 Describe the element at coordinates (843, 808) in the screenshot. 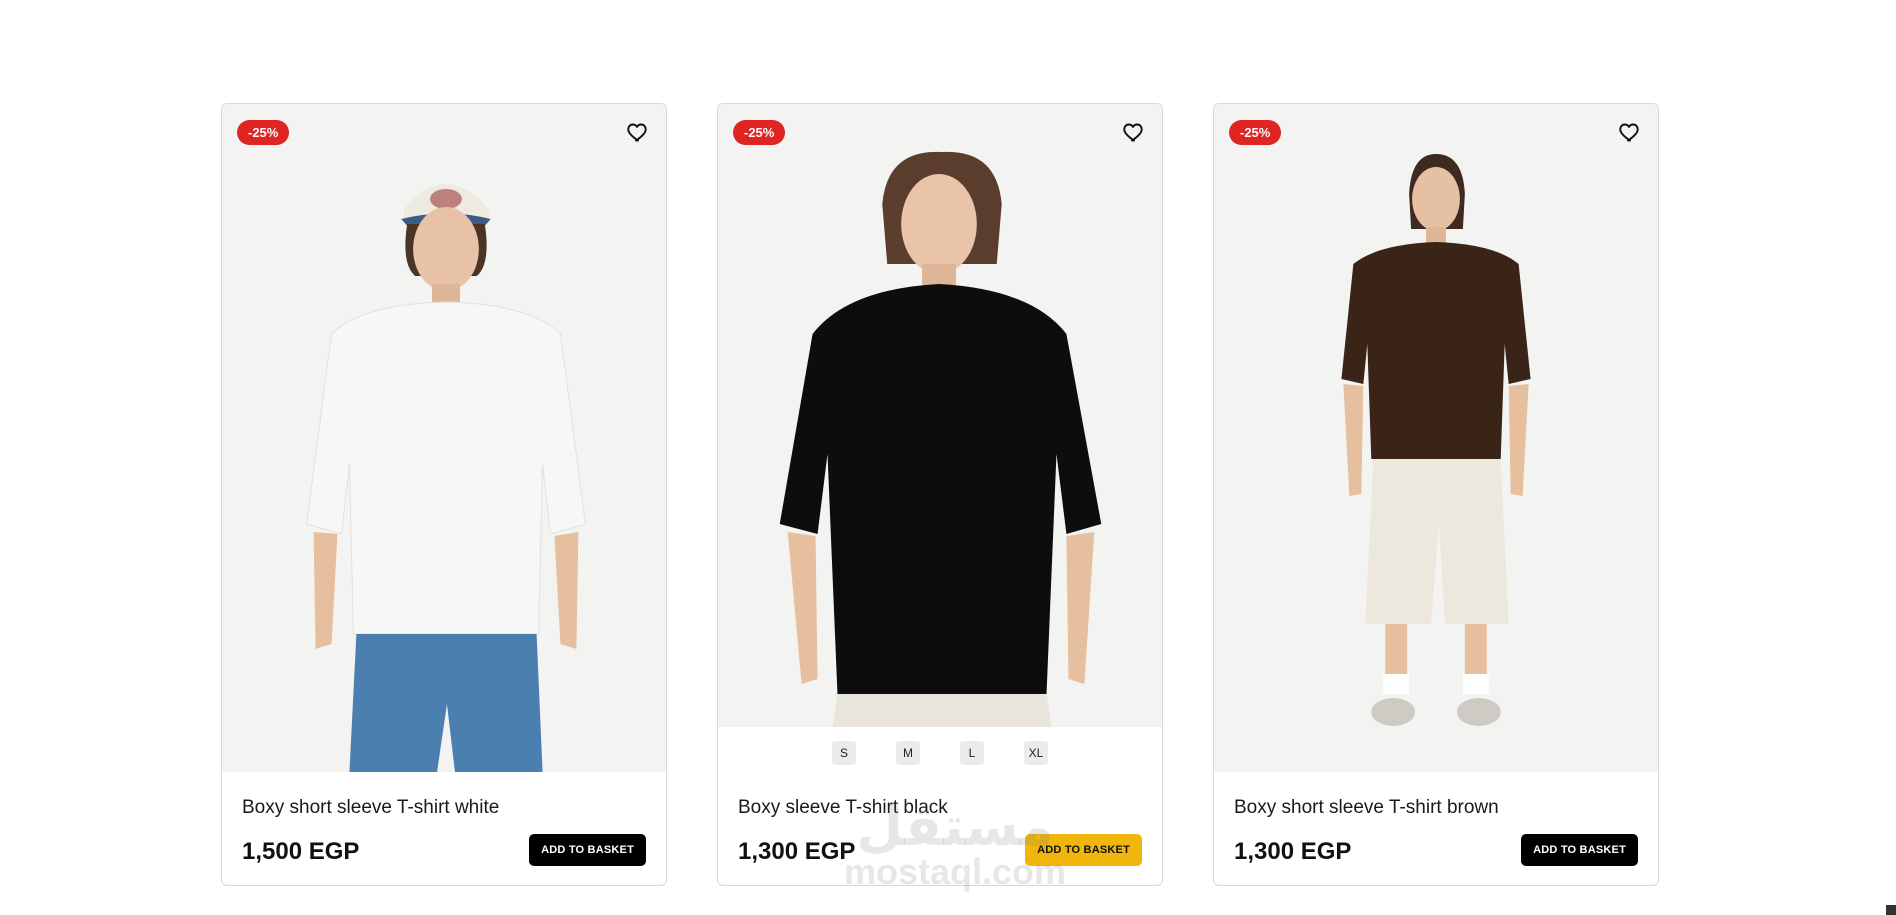

I see `product-name: Boxy sleeve T-shirt black` at that location.